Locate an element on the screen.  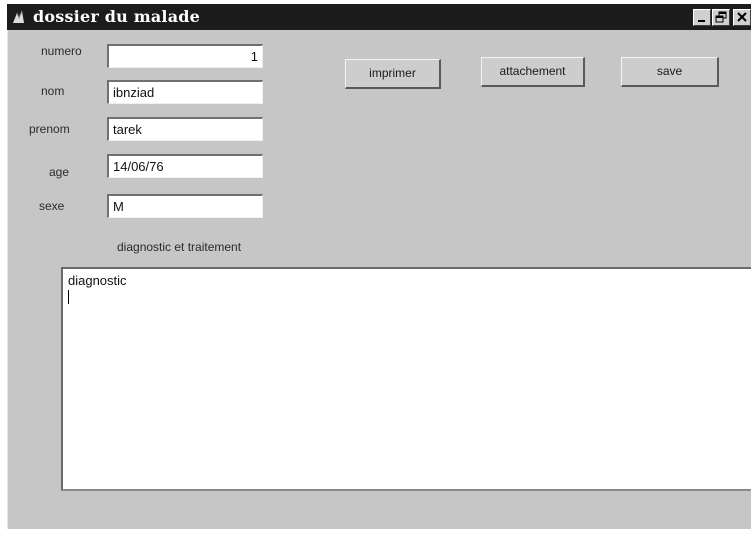
diagnostic-section-label: diagnostic et traitement is located at coordinates (179, 247).